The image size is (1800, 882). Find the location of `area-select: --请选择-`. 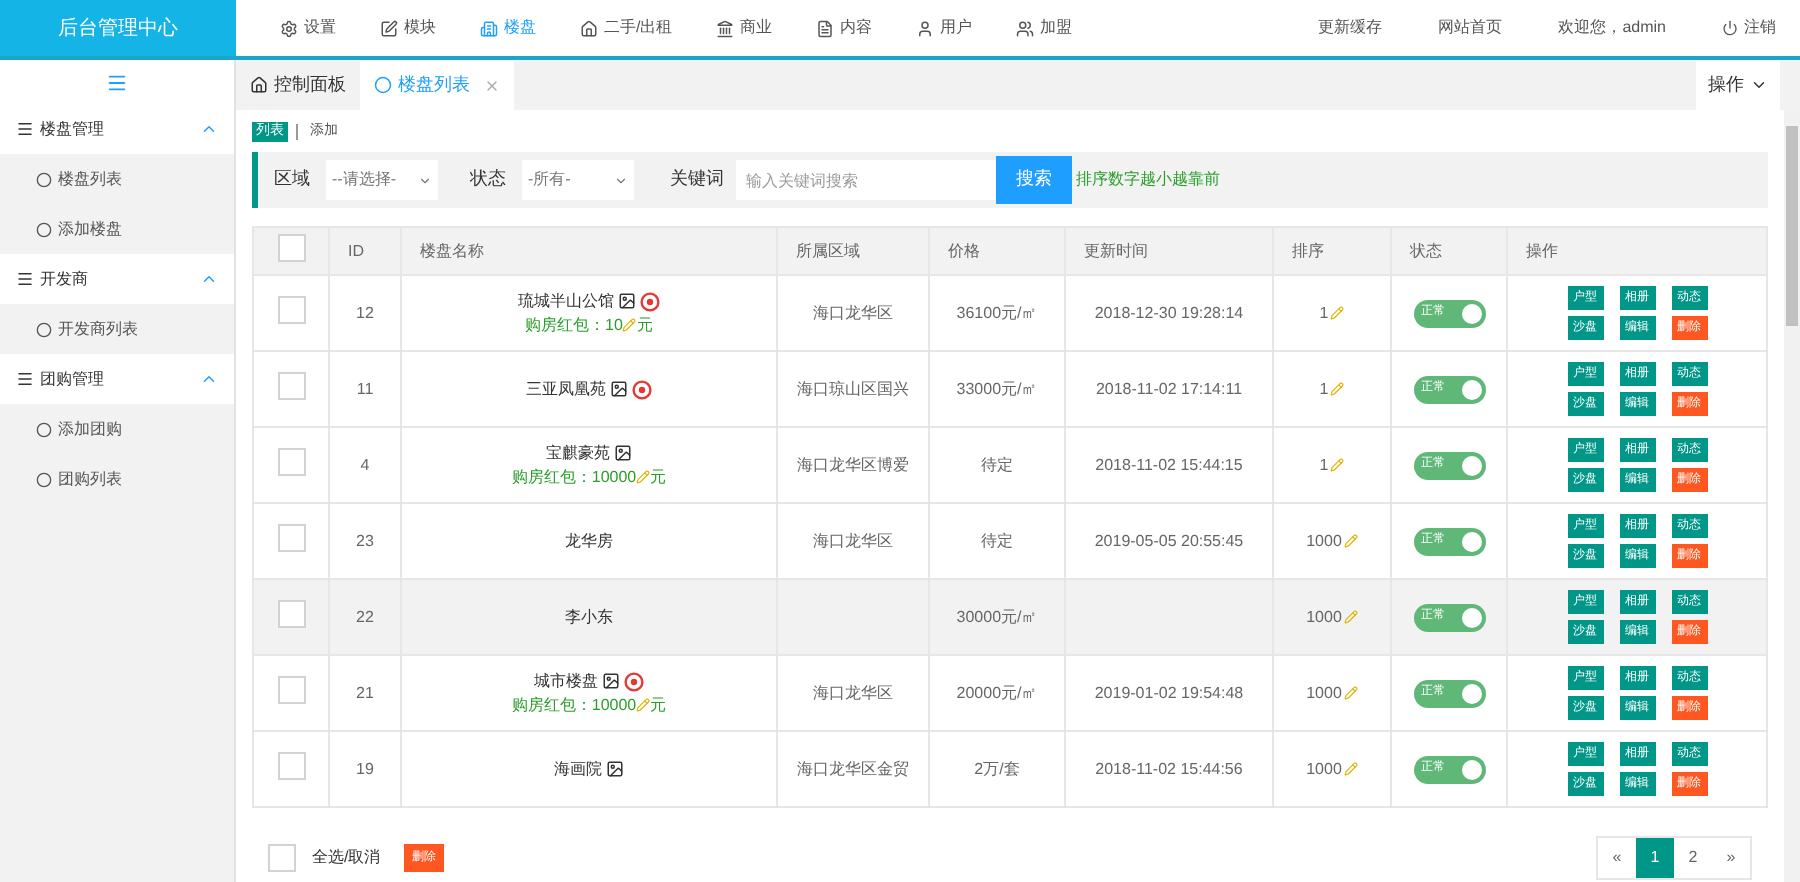

area-select: --请选择- is located at coordinates (382, 180).